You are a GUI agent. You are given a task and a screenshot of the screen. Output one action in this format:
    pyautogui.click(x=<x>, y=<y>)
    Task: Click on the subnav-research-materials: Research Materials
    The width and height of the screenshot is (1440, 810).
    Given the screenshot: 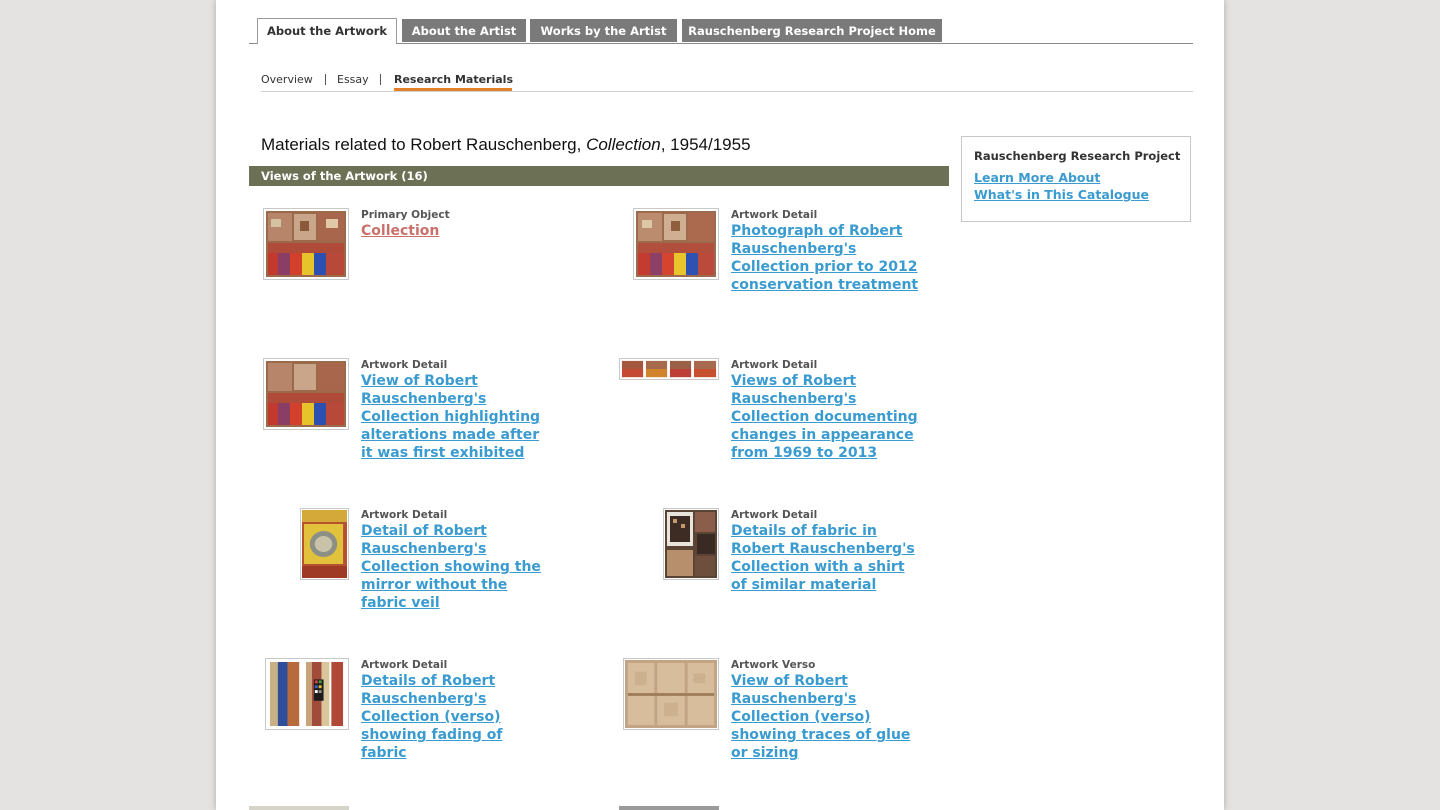 What is the action you would take?
    pyautogui.click(x=453, y=79)
    